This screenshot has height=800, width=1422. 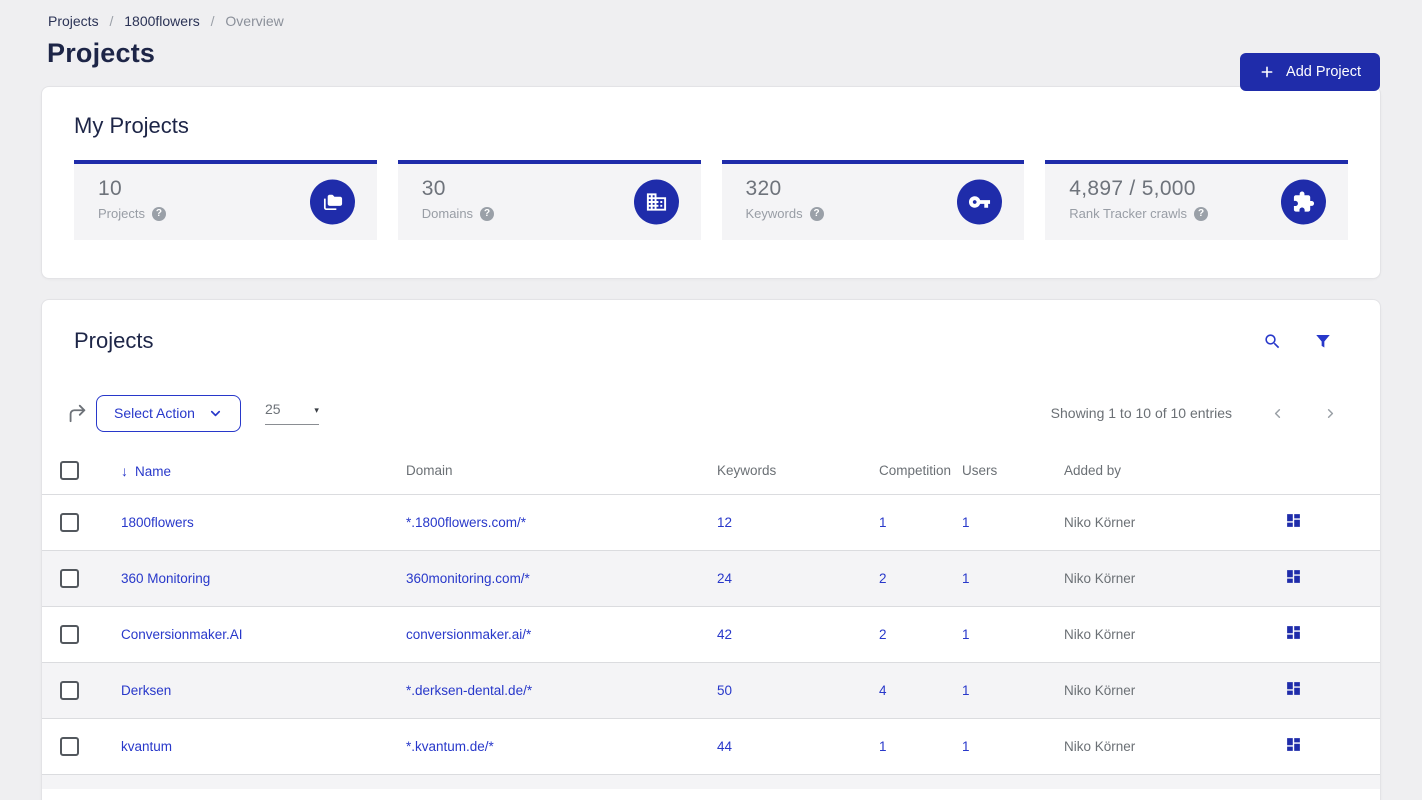 I want to click on stat-label: Keywords, so click(x=774, y=213).